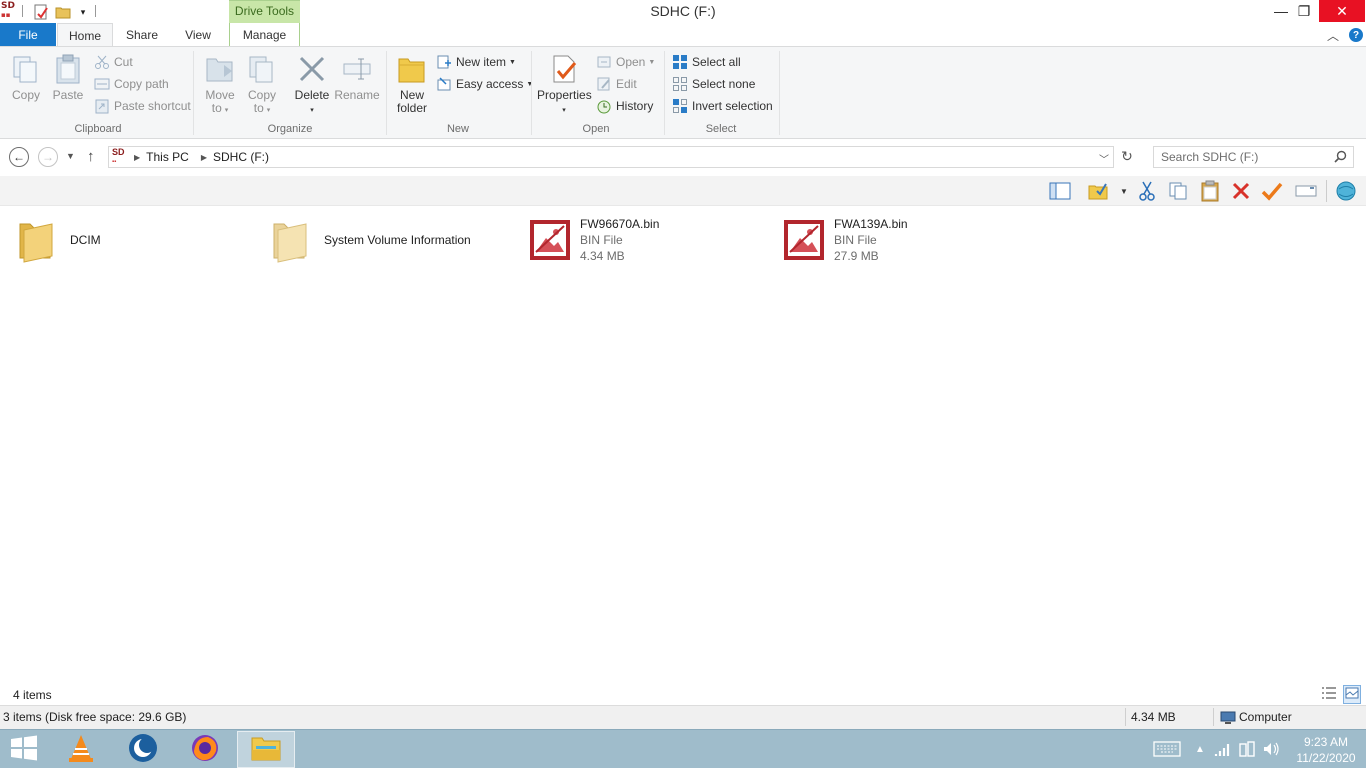 This screenshot has width=1366, height=768. I want to click on tiles-view-icon, so click(1352, 694).